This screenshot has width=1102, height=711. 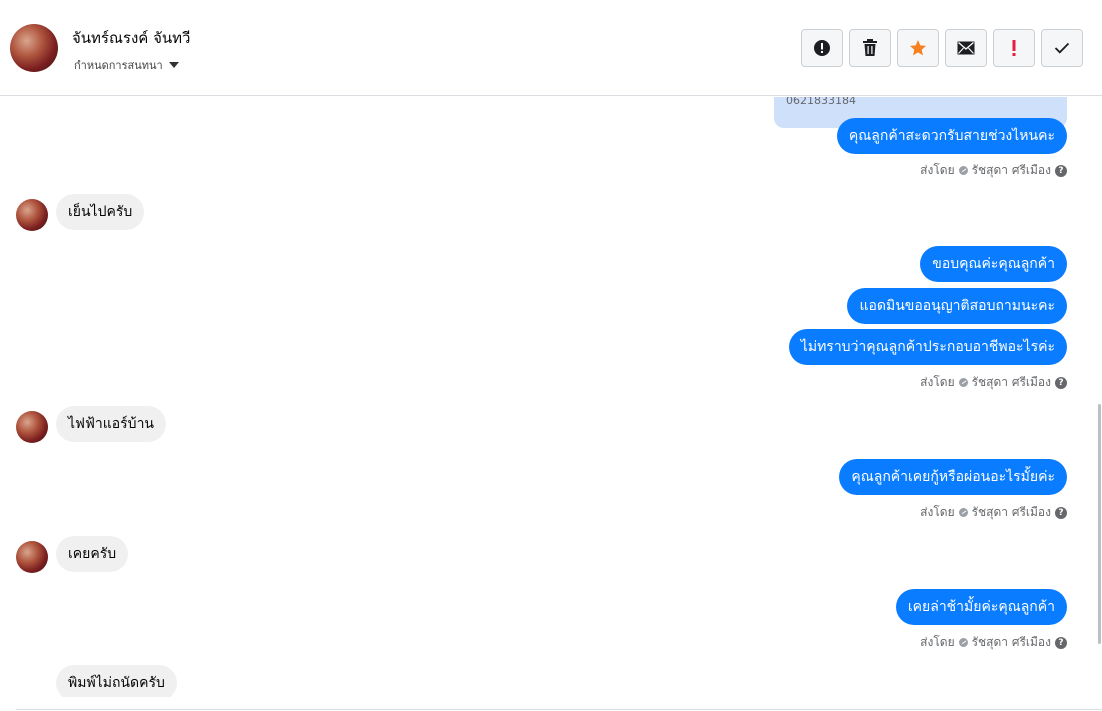 What do you see at coordinates (993, 264) in the screenshot?
I see `message-bubble-out: ขอบคุณค่ะคุณลูกค้า` at bounding box center [993, 264].